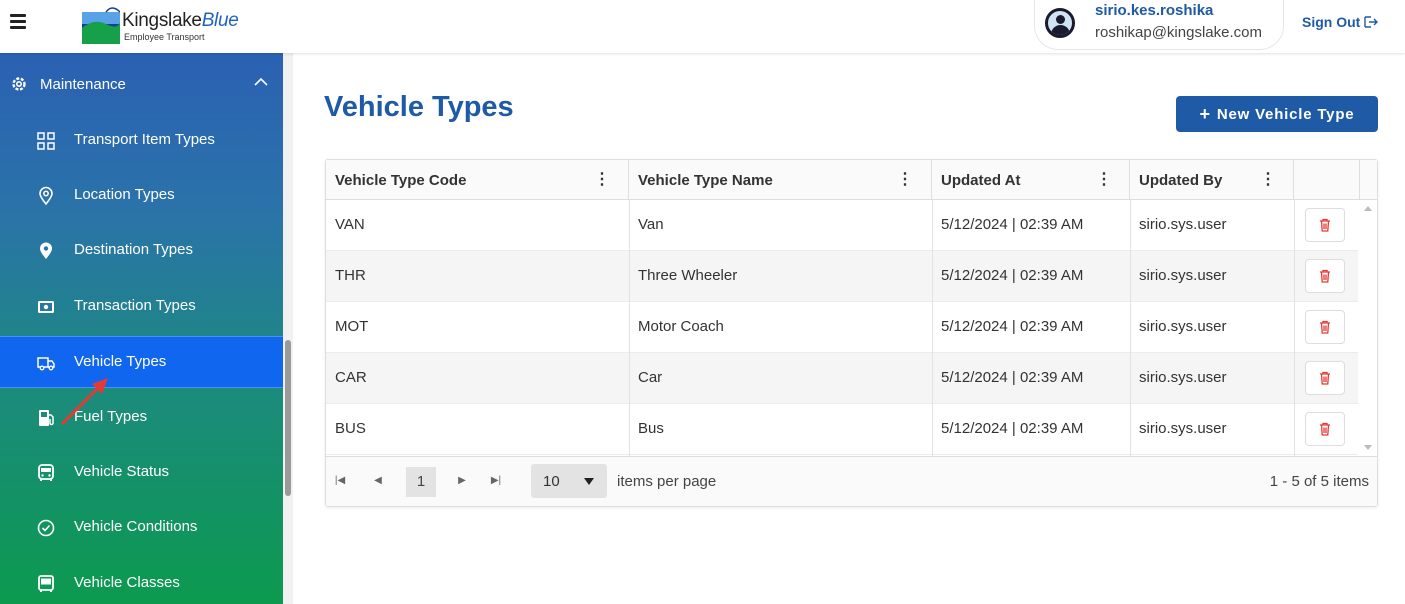 The width and height of the screenshot is (1405, 604). Describe the element at coordinates (1205, 114) in the screenshot. I see `plus-icon: +` at that location.